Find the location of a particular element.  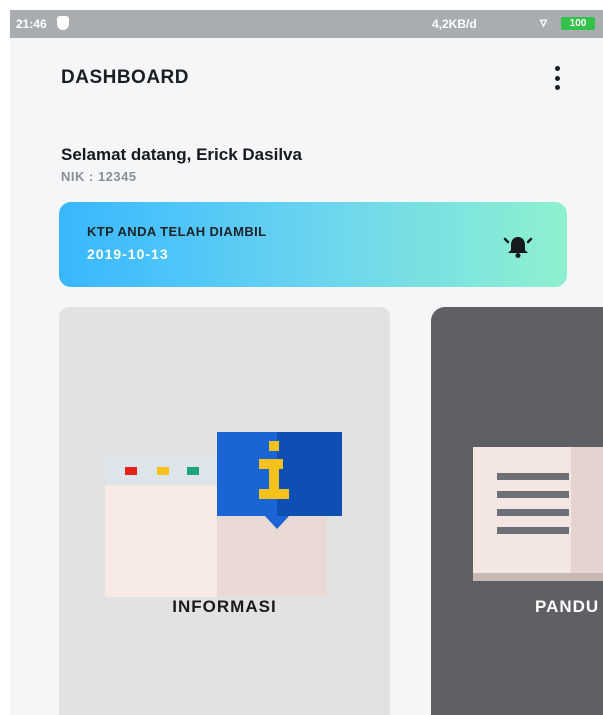

status-time: 21:46 is located at coordinates (31, 24).